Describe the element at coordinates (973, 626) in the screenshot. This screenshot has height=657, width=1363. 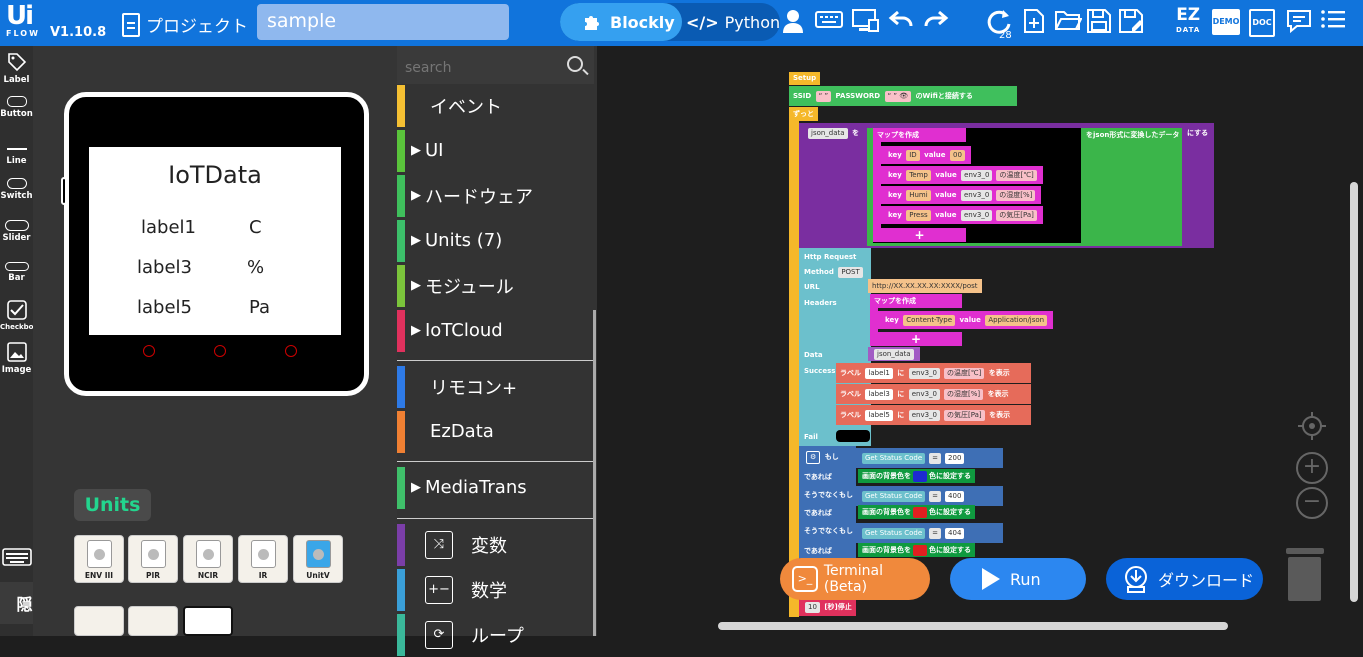
I see `workspace-horizontal-scrollbar` at that location.